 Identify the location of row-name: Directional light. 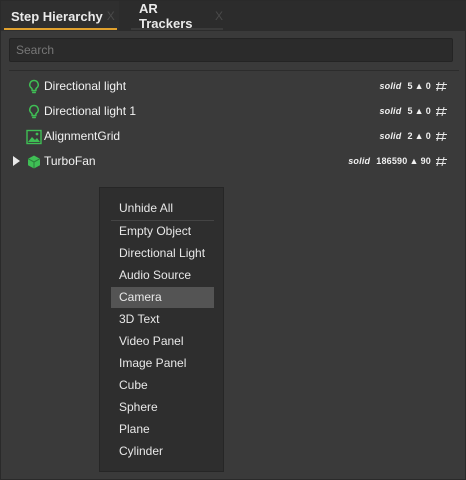
(85, 86).